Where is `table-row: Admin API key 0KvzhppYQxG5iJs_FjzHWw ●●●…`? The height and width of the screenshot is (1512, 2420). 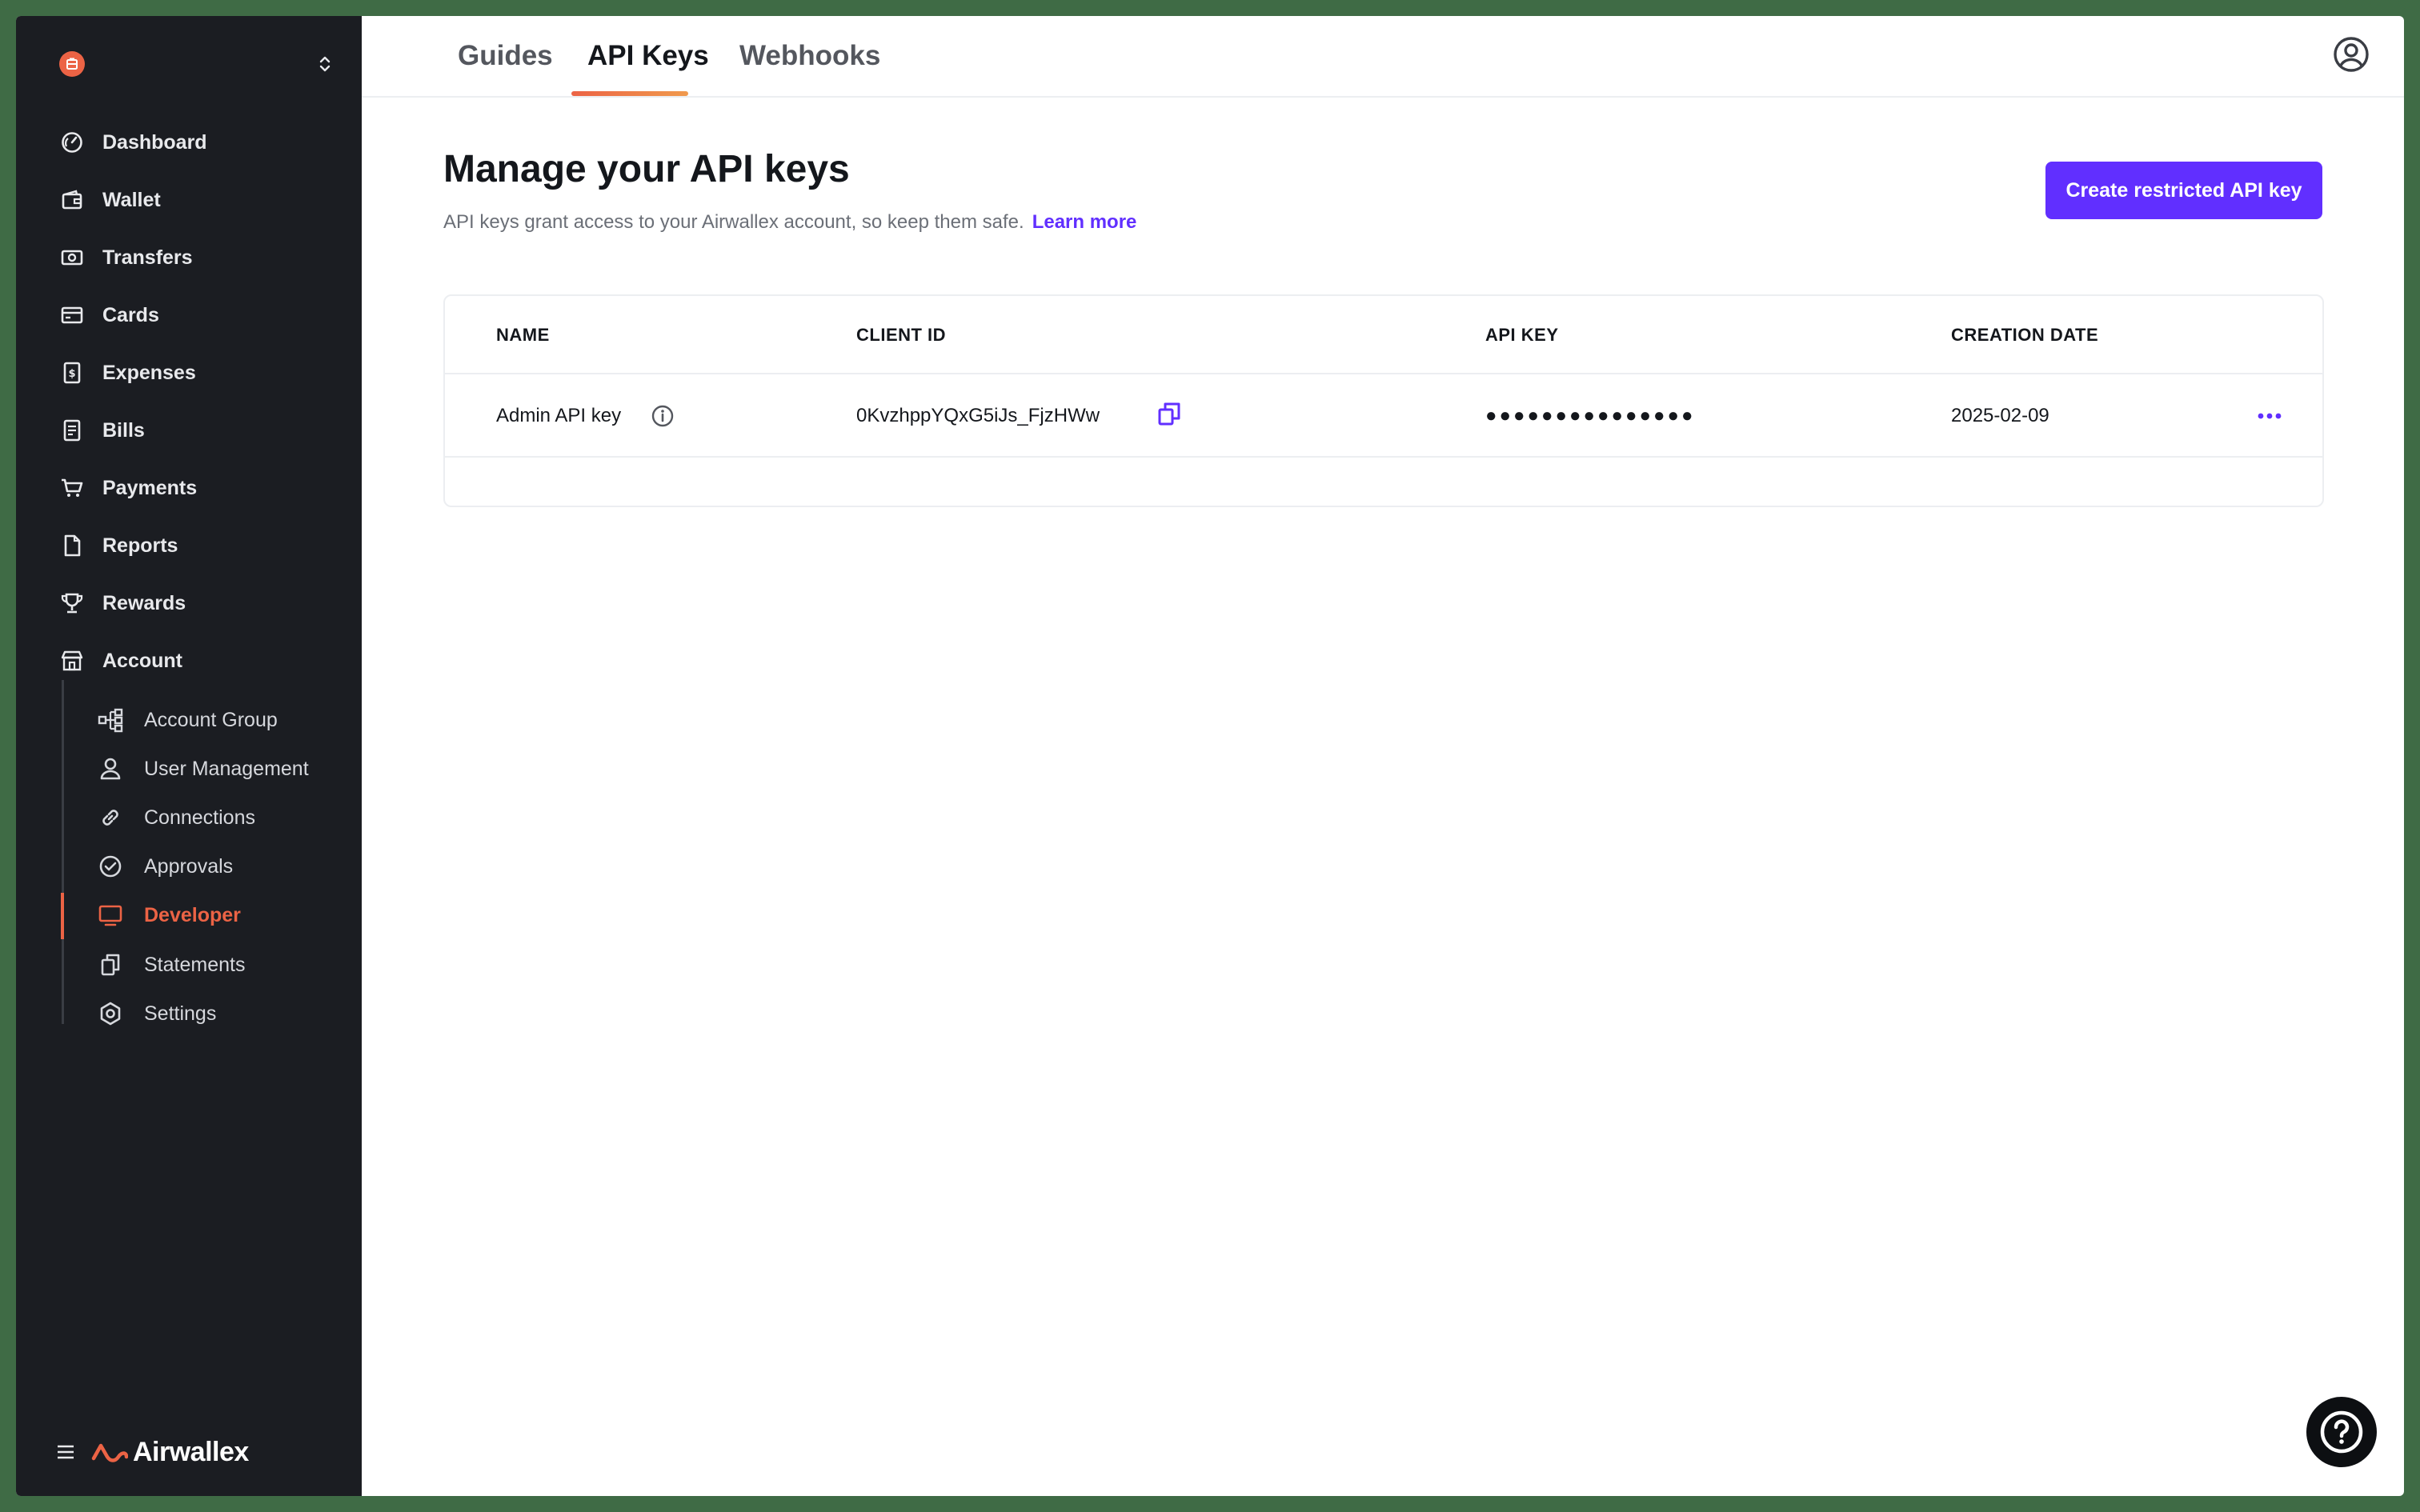 table-row: Admin API key 0KvzhppYQxG5iJs_FjzHWw ●●●… is located at coordinates (1383, 416).